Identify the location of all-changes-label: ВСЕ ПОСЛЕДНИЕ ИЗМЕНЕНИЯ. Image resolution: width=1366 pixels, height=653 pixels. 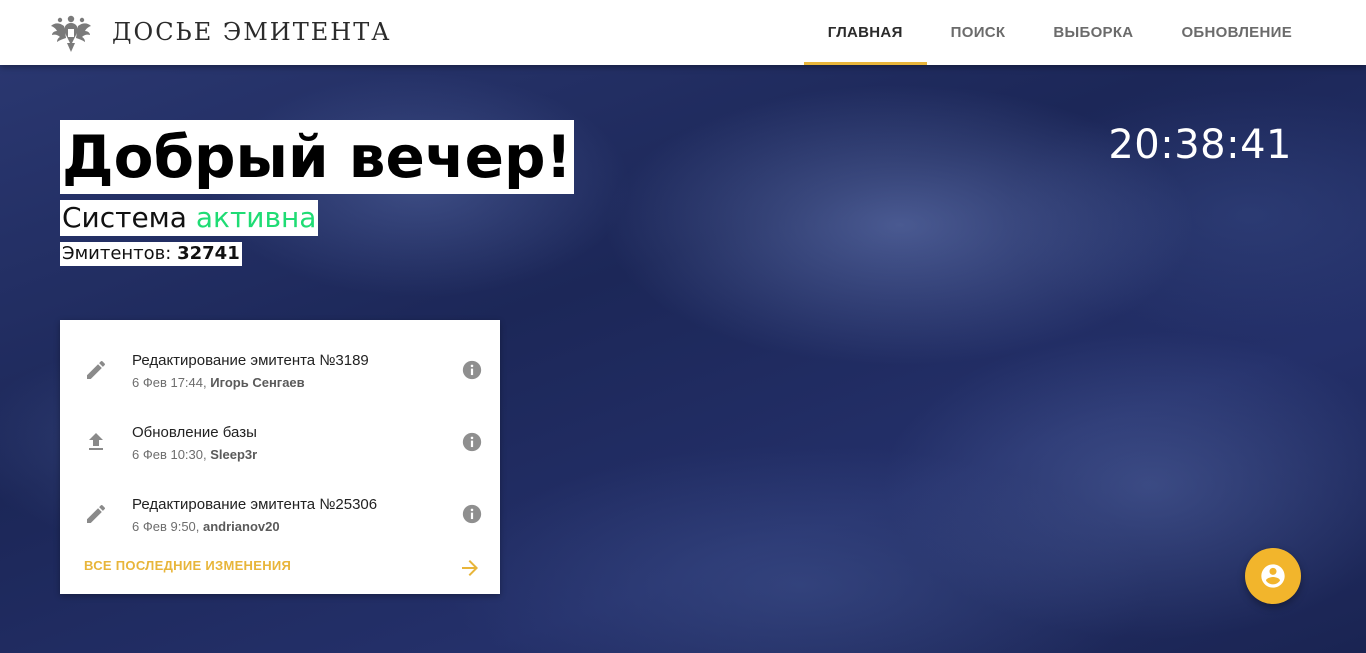
(188, 565).